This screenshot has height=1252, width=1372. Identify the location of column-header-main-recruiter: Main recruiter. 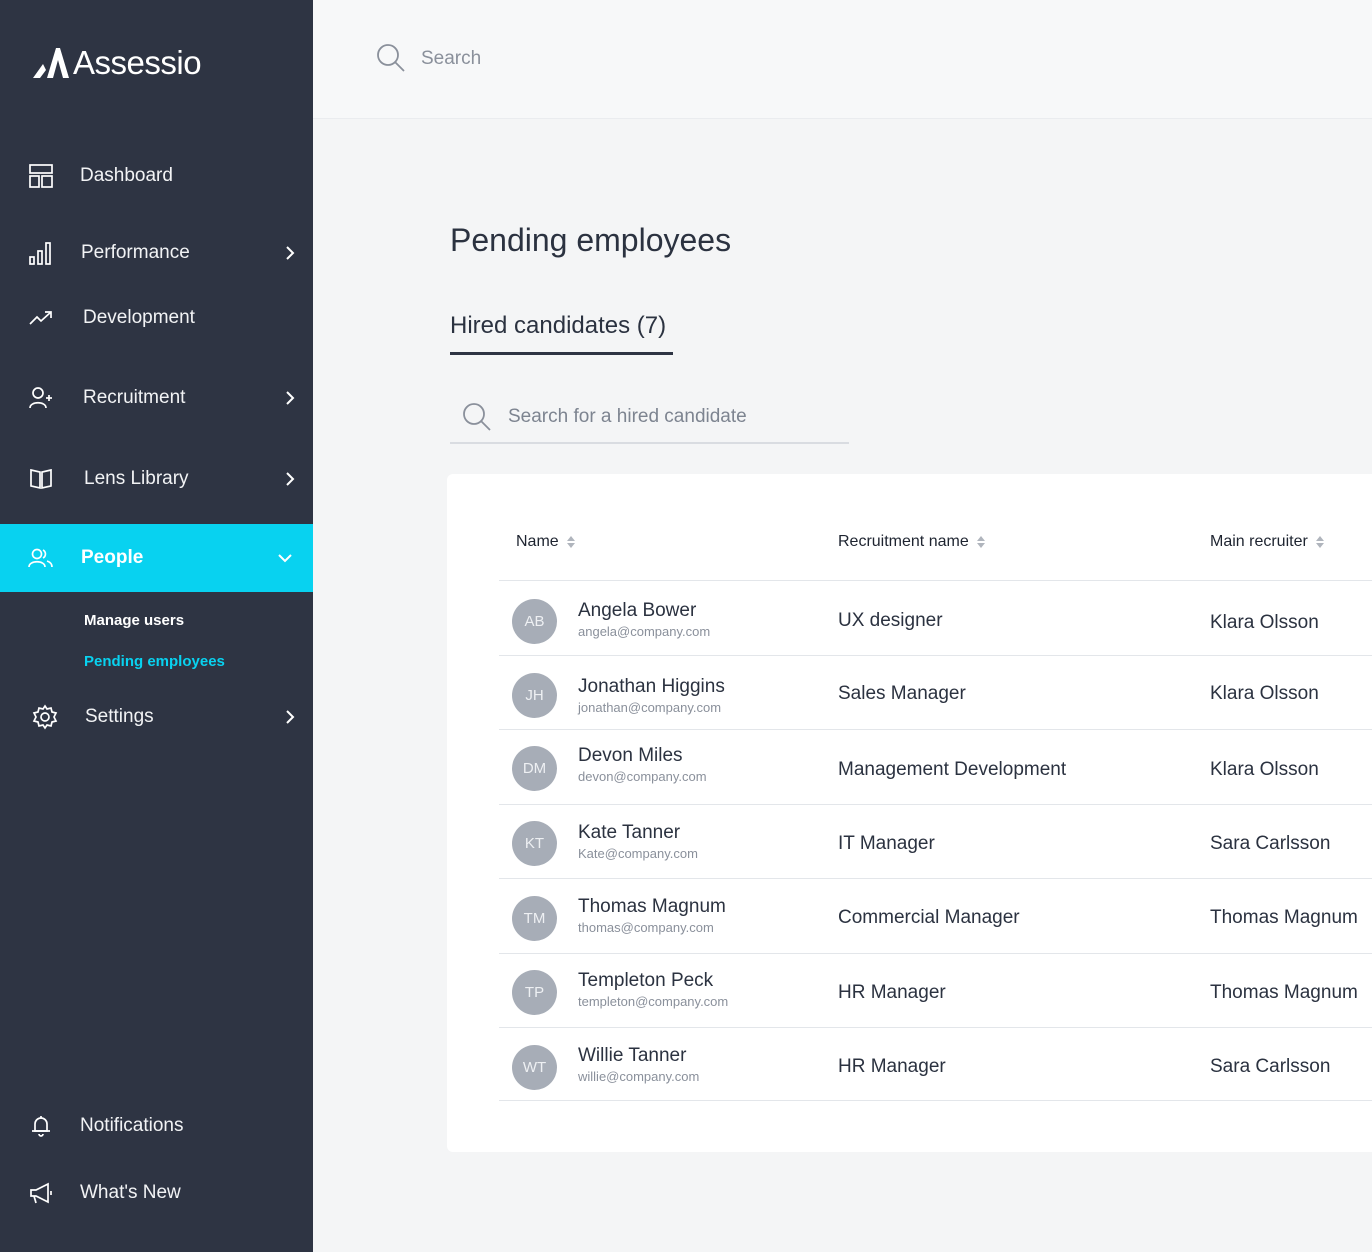
(1267, 542).